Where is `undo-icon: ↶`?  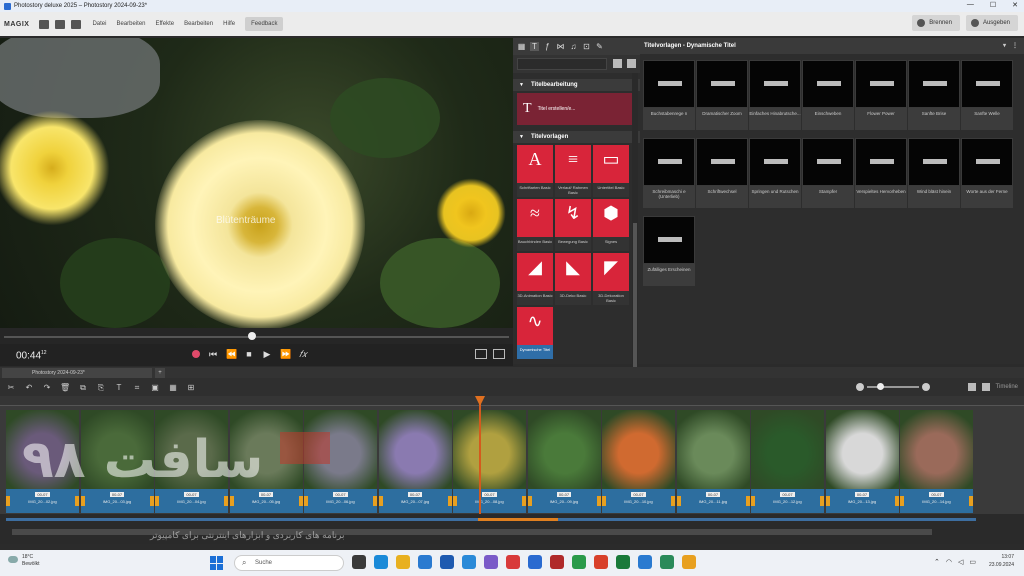 undo-icon: ↶ is located at coordinates (29, 387).